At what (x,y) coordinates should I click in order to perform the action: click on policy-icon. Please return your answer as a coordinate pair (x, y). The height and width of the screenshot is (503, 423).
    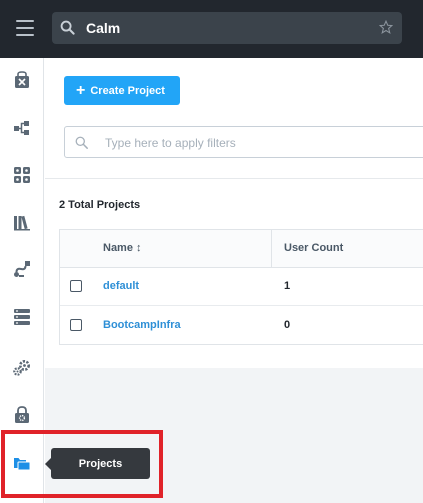
    Looking at the image, I should click on (22, 414).